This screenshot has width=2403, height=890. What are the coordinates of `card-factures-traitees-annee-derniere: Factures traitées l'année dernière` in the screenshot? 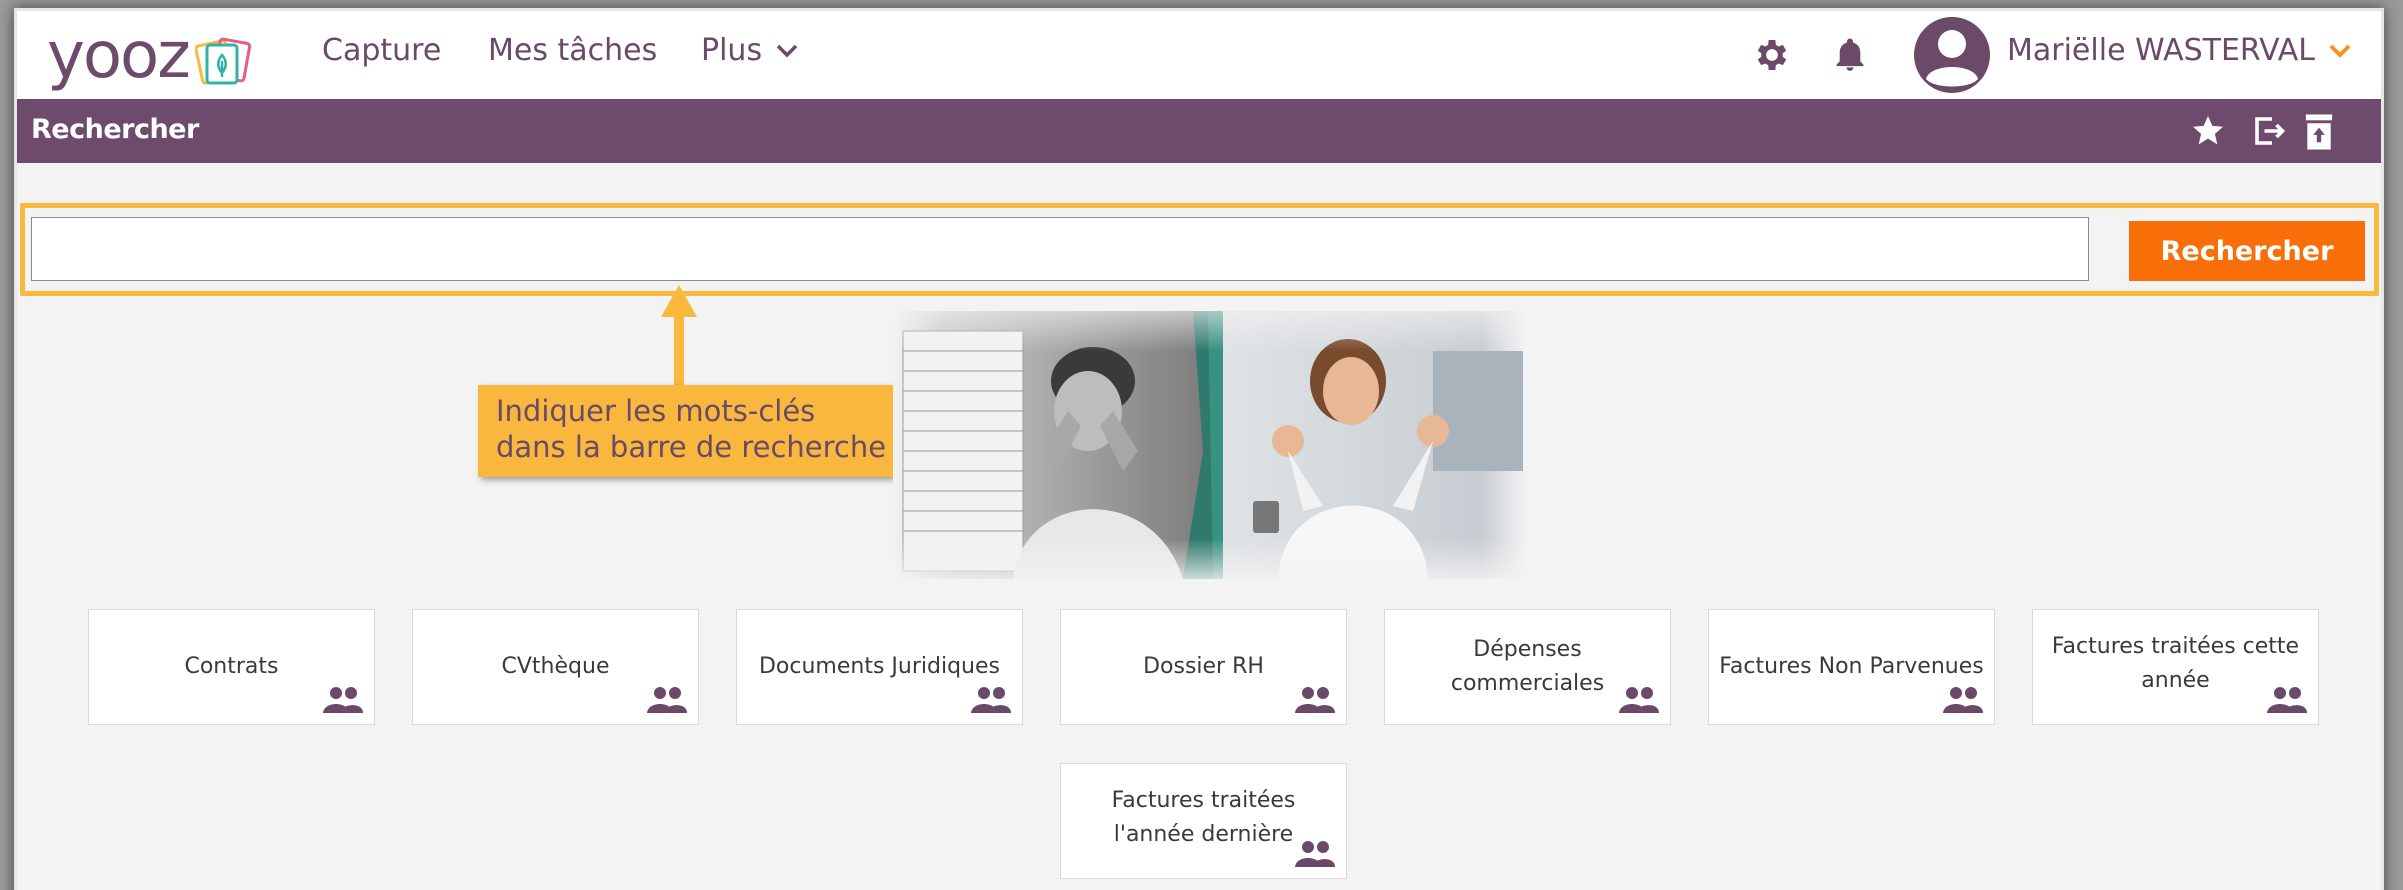 It's located at (1203, 821).